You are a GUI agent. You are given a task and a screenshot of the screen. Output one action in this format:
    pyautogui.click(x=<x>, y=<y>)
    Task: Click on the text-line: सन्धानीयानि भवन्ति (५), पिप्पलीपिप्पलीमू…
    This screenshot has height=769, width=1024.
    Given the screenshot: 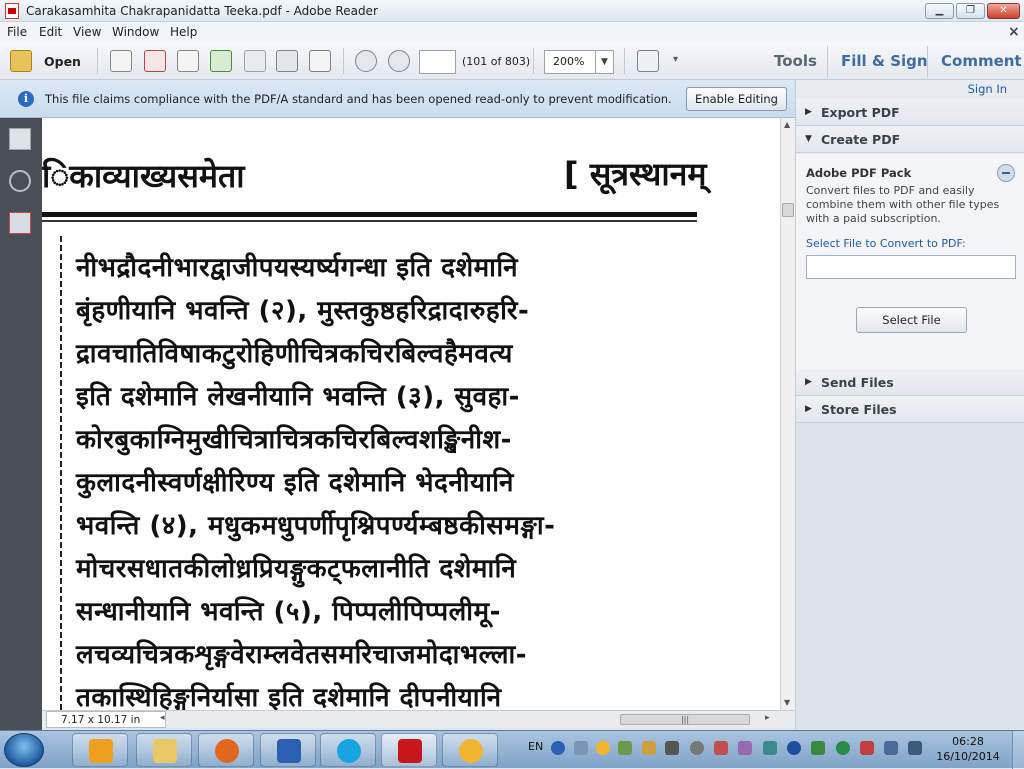 What is the action you would take?
    pyautogui.click(x=288, y=612)
    